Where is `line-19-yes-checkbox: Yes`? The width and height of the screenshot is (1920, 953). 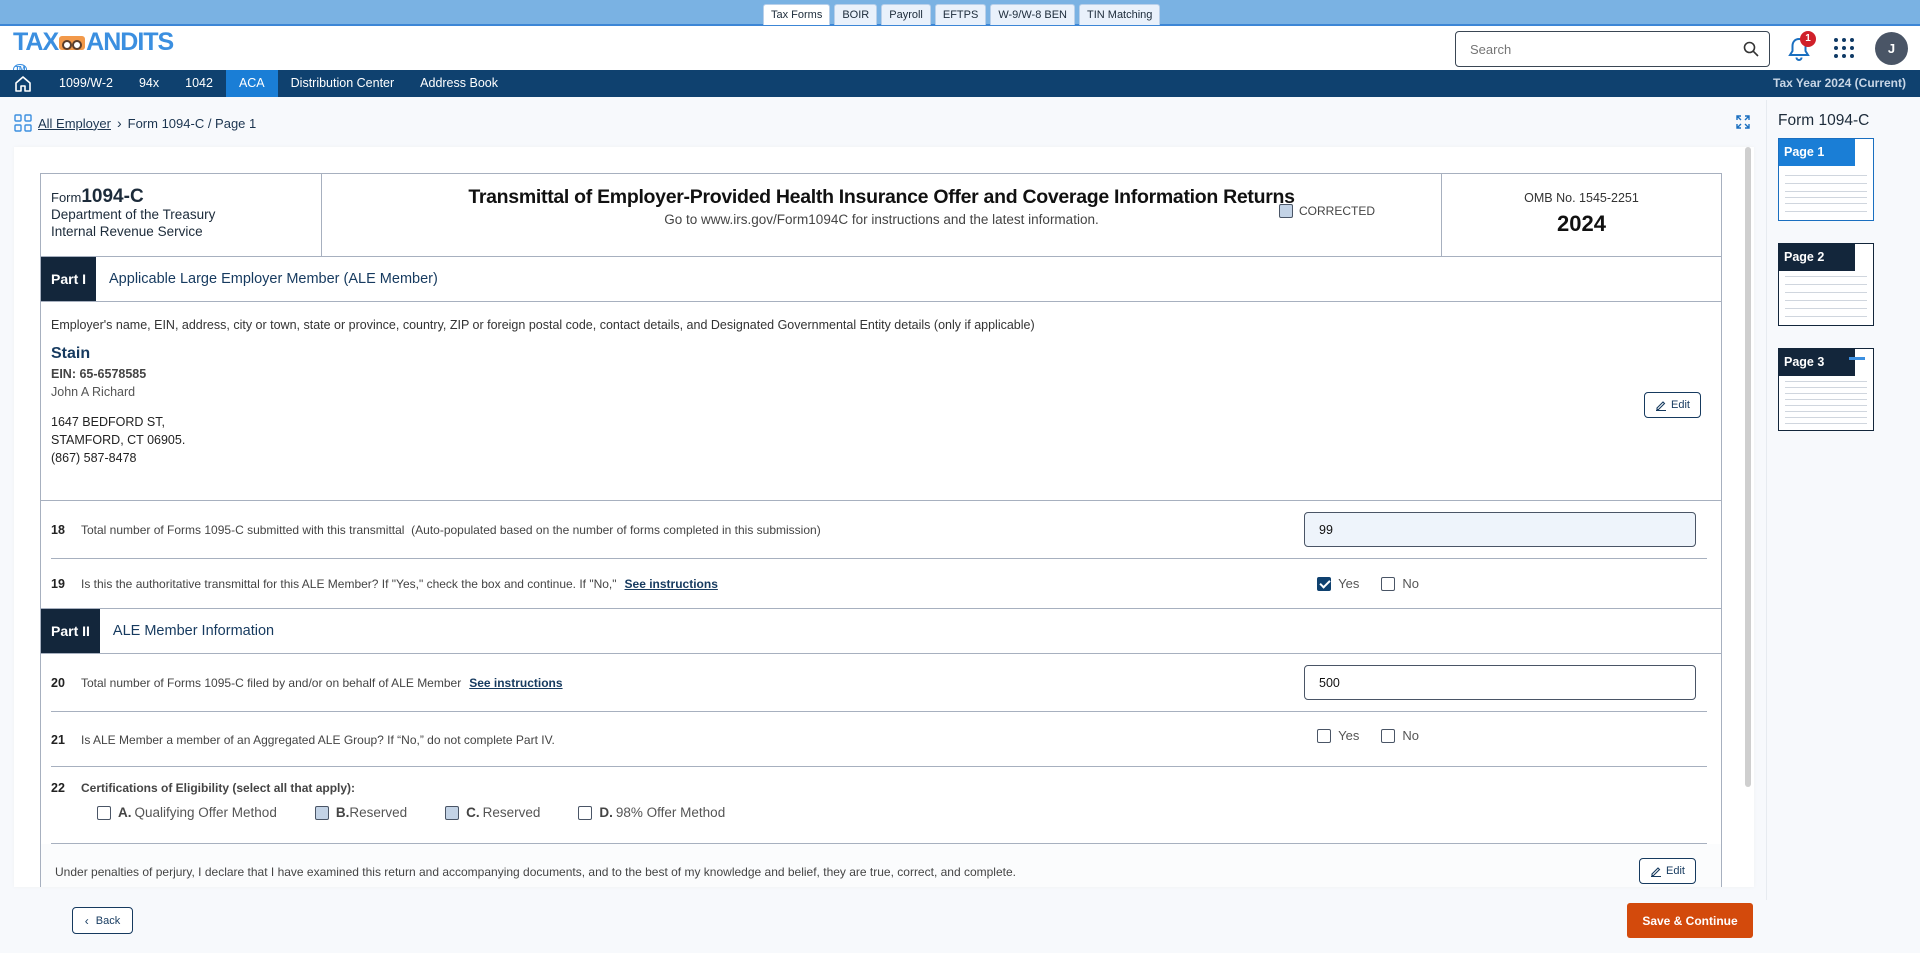 line-19-yes-checkbox: Yes is located at coordinates (1338, 583).